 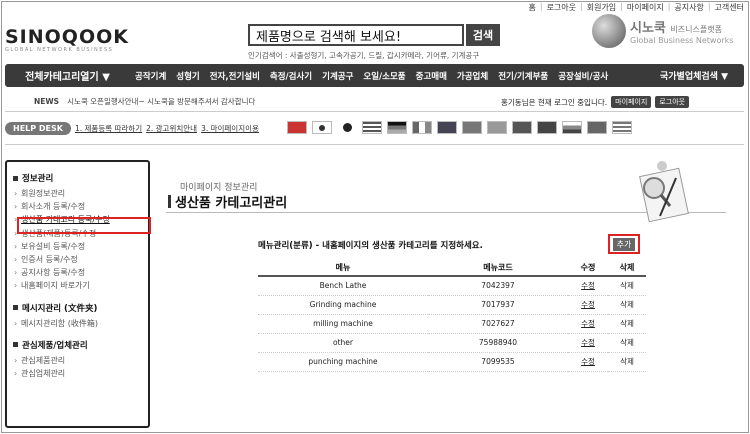 I want to click on table-row: punching machine 7099535 수정 삭제, so click(x=452, y=362).